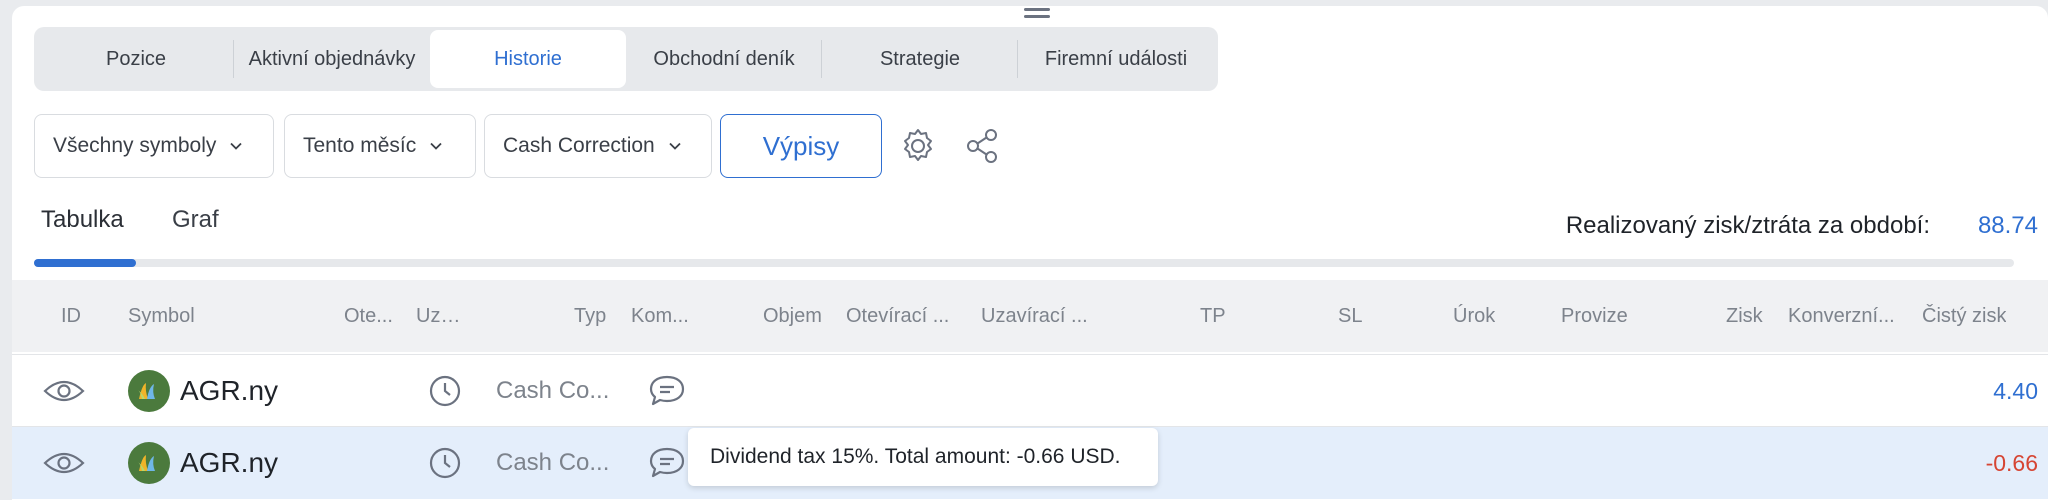 Image resolution: width=2048 pixels, height=500 pixels. What do you see at coordinates (1037, 16) in the screenshot?
I see `drag-handle` at bounding box center [1037, 16].